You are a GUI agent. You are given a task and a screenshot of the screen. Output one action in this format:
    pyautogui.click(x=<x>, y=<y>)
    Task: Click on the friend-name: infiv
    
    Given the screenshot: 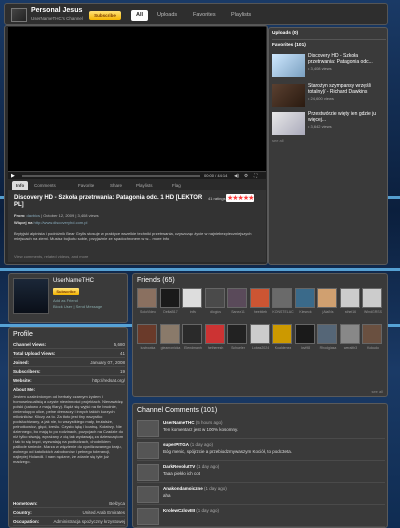 What is the action you would take?
    pyautogui.click(x=193, y=312)
    